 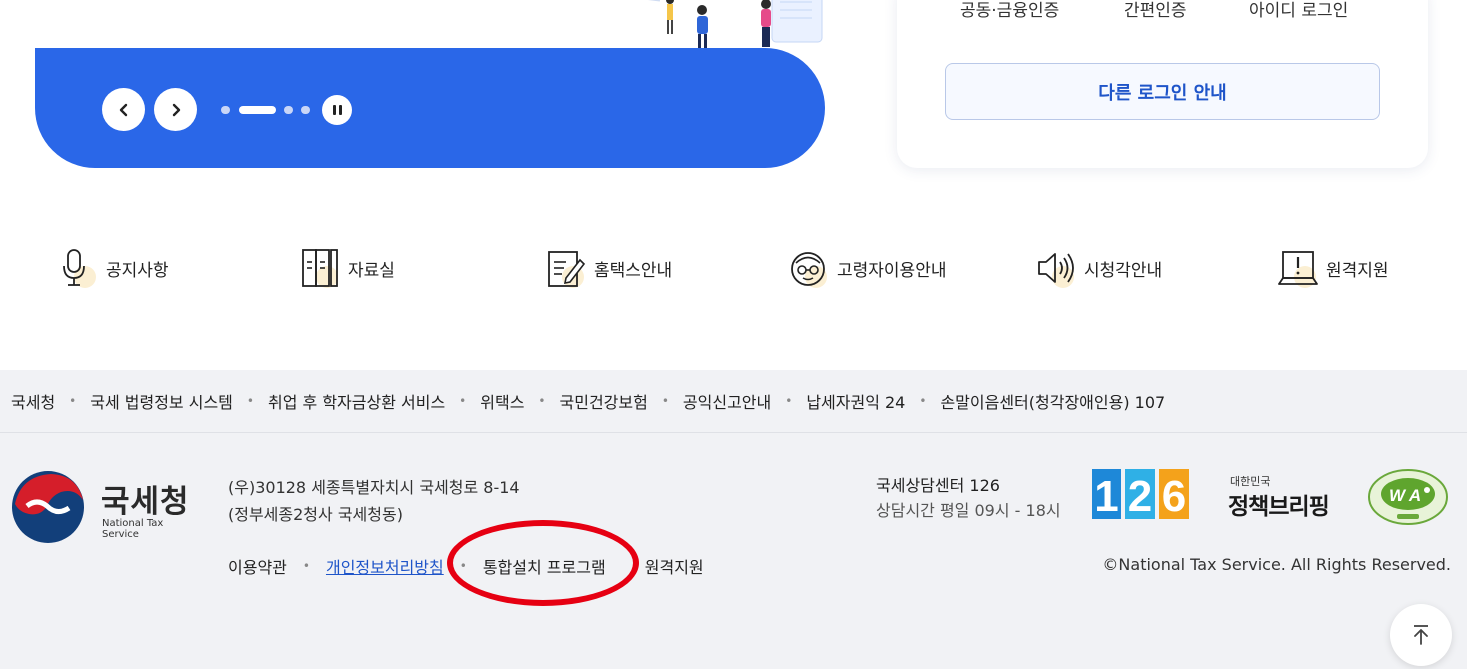 I want to click on banner-prev-button, so click(x=123, y=109).